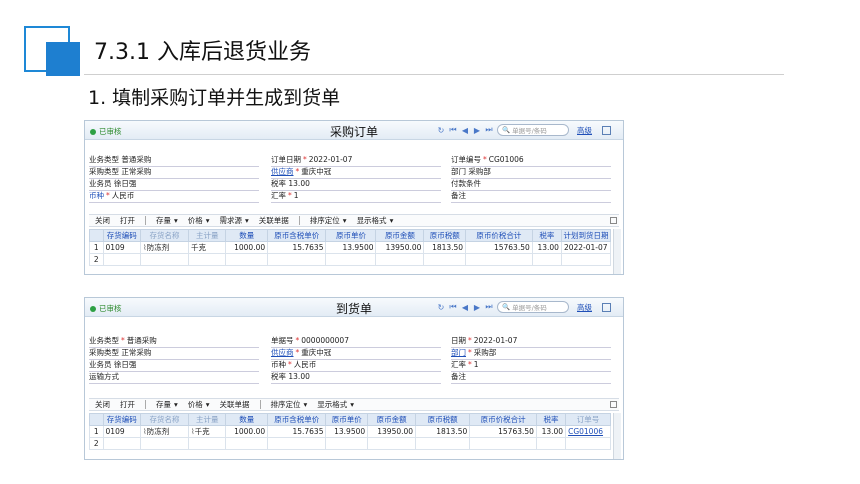 Image resolution: width=860 pixels, height=484 pixels. What do you see at coordinates (356, 341) in the screenshot?
I see `field-doc-no: 单据号 * 0000000007` at bounding box center [356, 341].